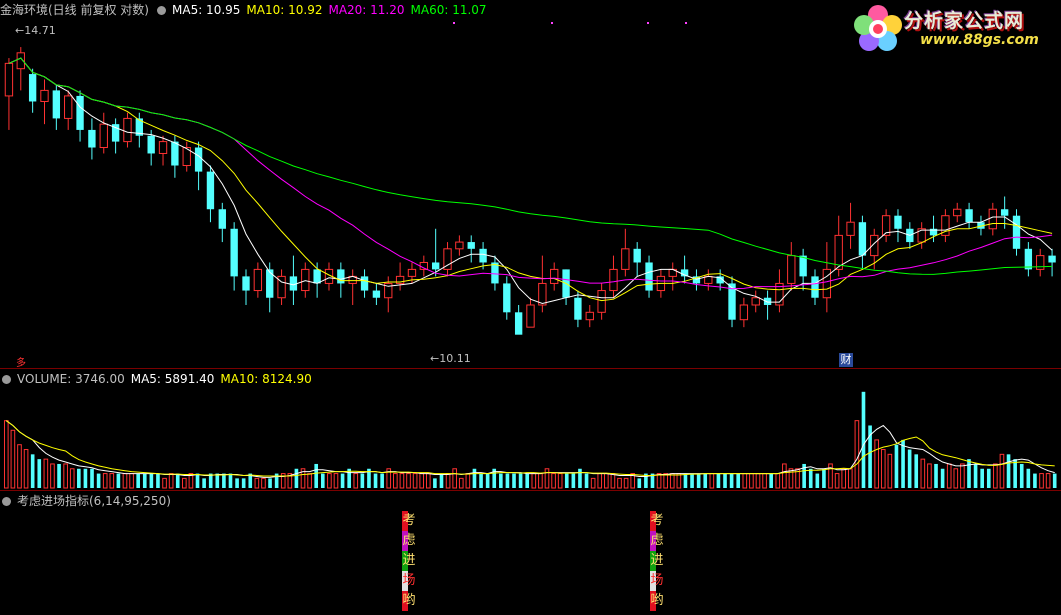 This screenshot has height=615, width=1061. I want to click on volume-ma10-label: MA10: 8124.90, so click(266, 379).